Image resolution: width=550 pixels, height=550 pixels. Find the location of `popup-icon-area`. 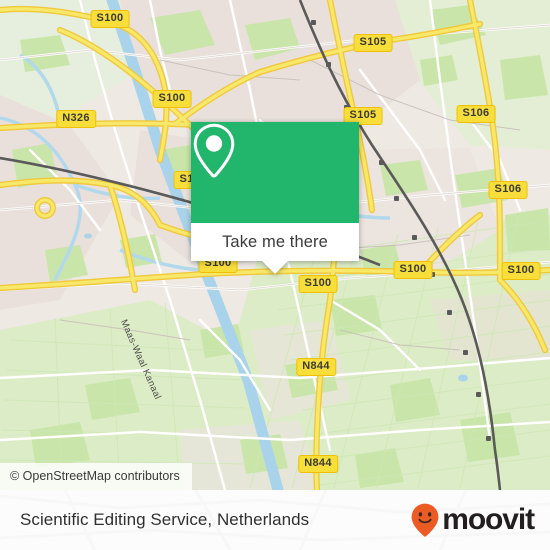

popup-icon-area is located at coordinates (275, 172).